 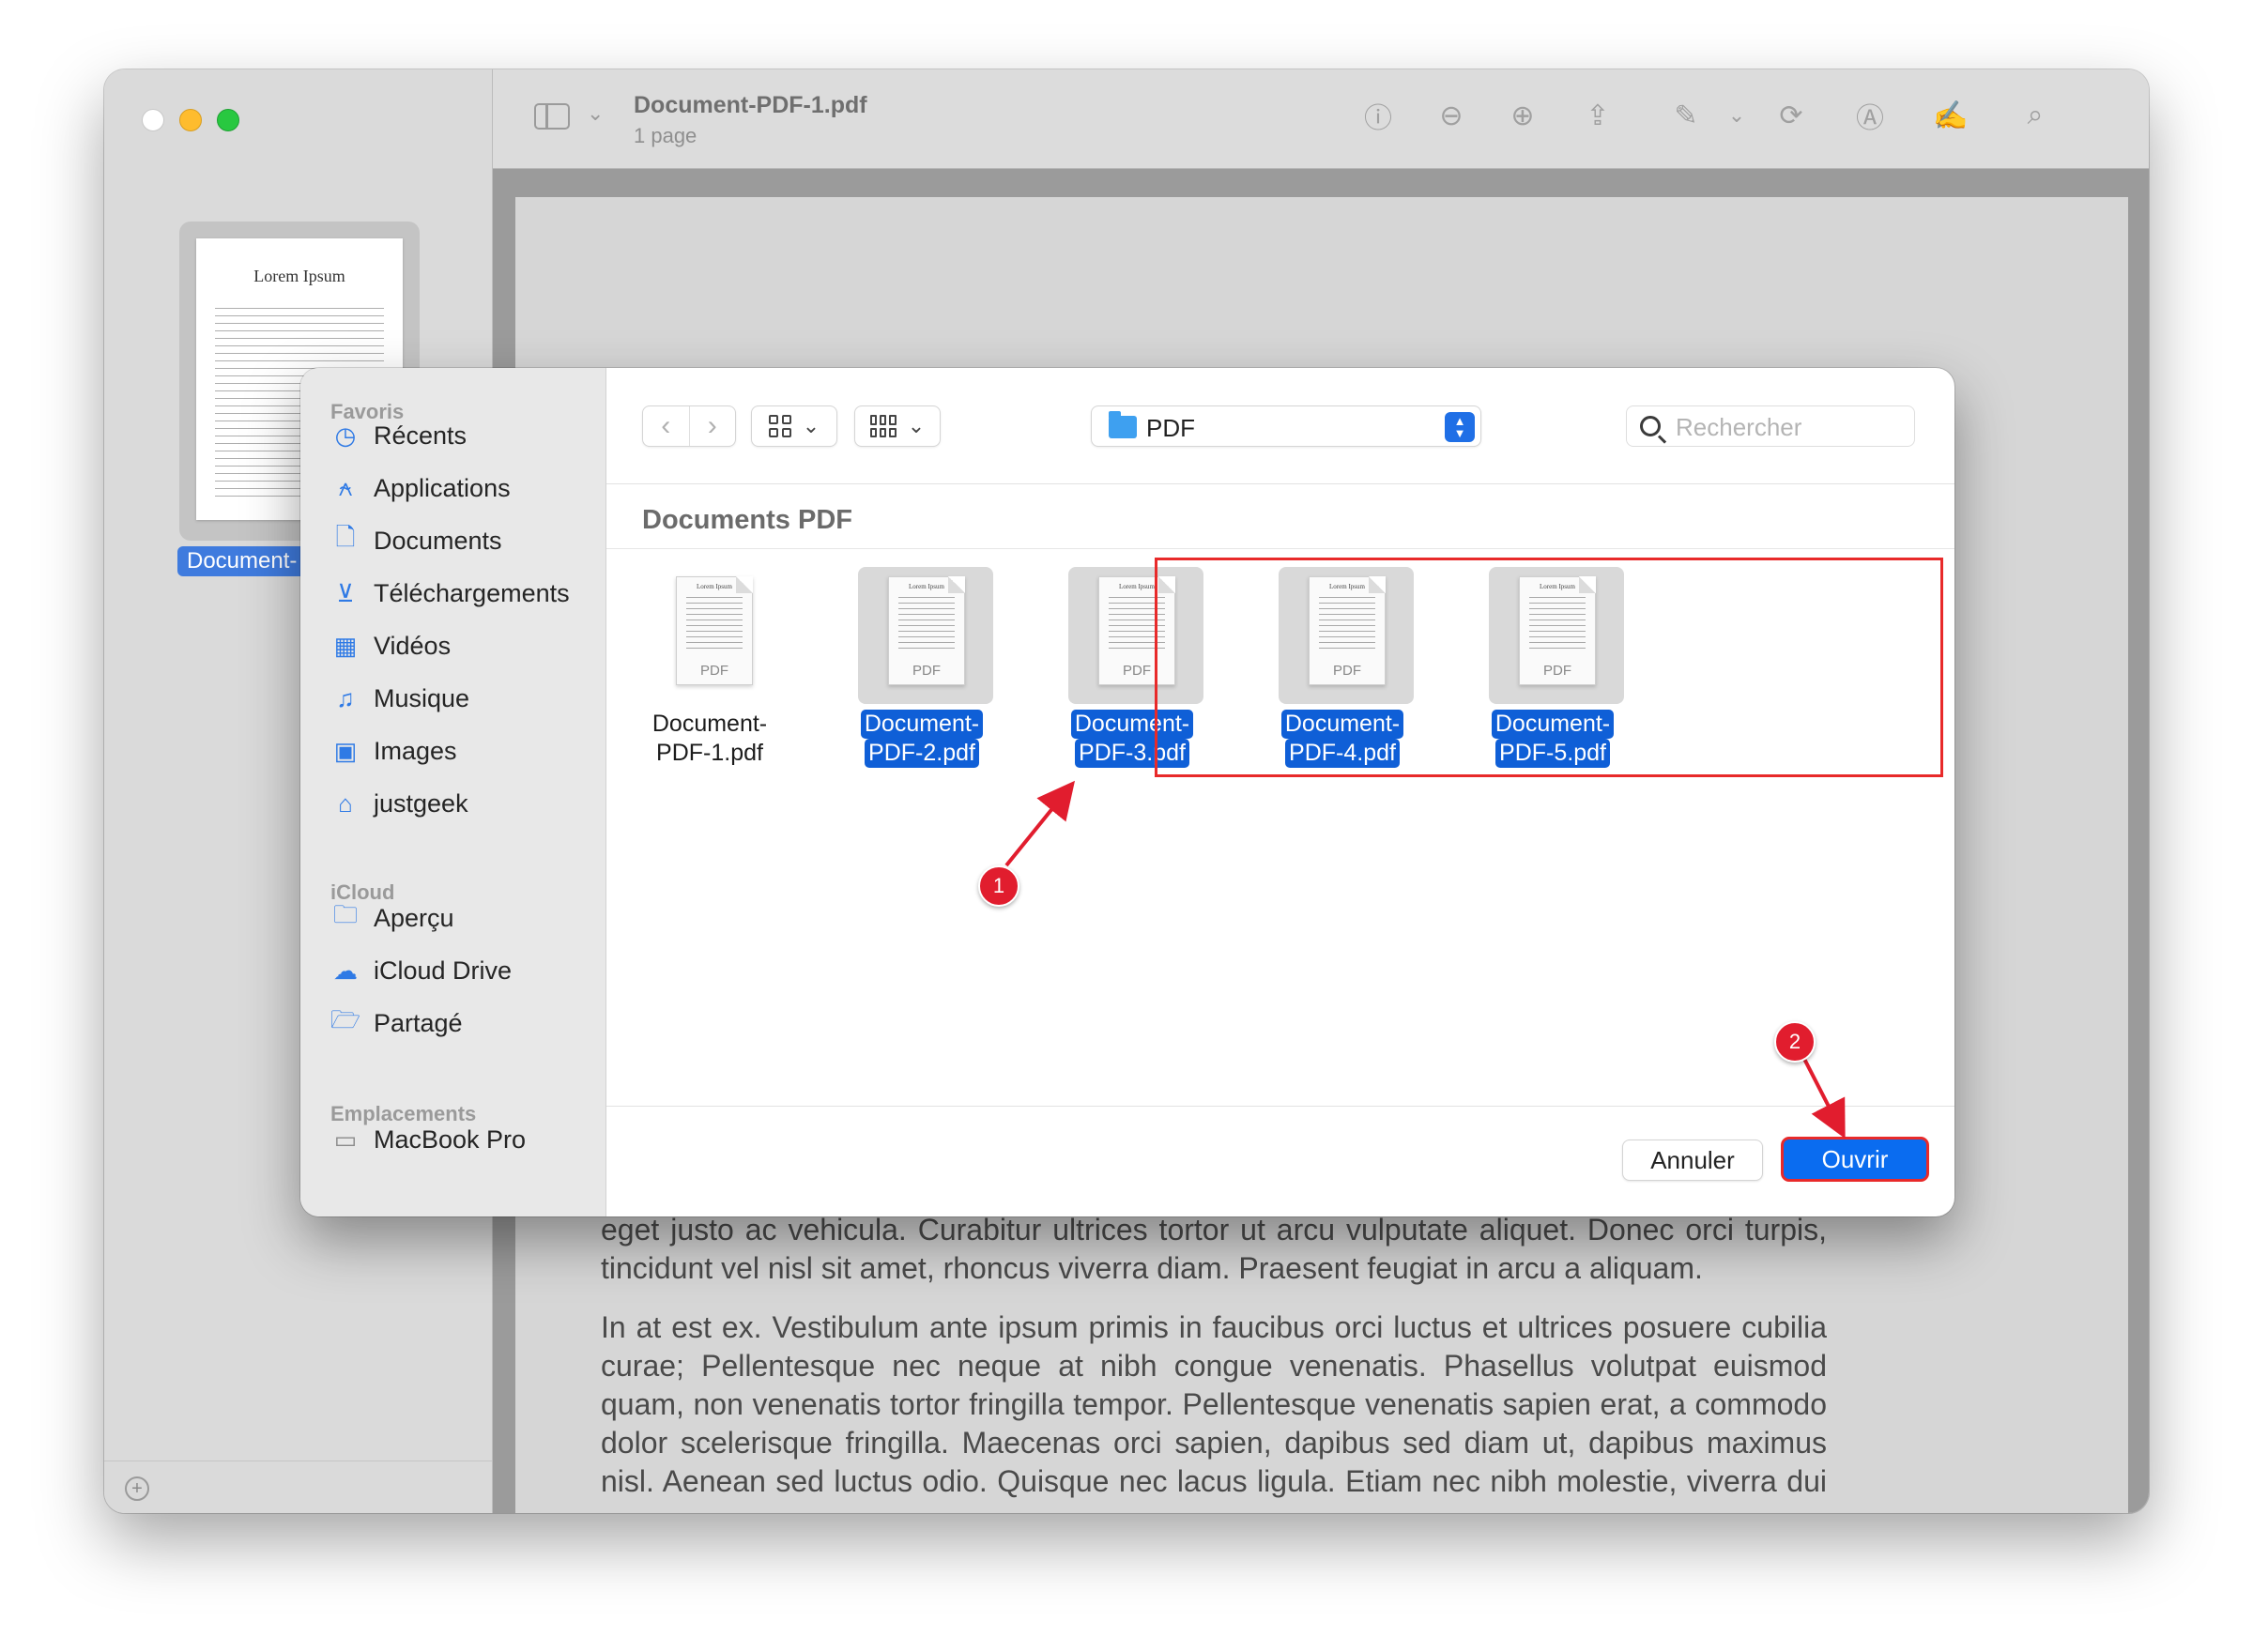 What do you see at coordinates (242, 561) in the screenshot?
I see `thumbnail-label: Document-` at bounding box center [242, 561].